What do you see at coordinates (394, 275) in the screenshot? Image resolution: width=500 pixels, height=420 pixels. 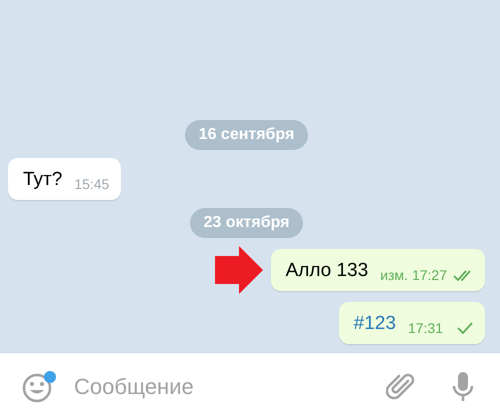 I see `edited-label: изм.` at bounding box center [394, 275].